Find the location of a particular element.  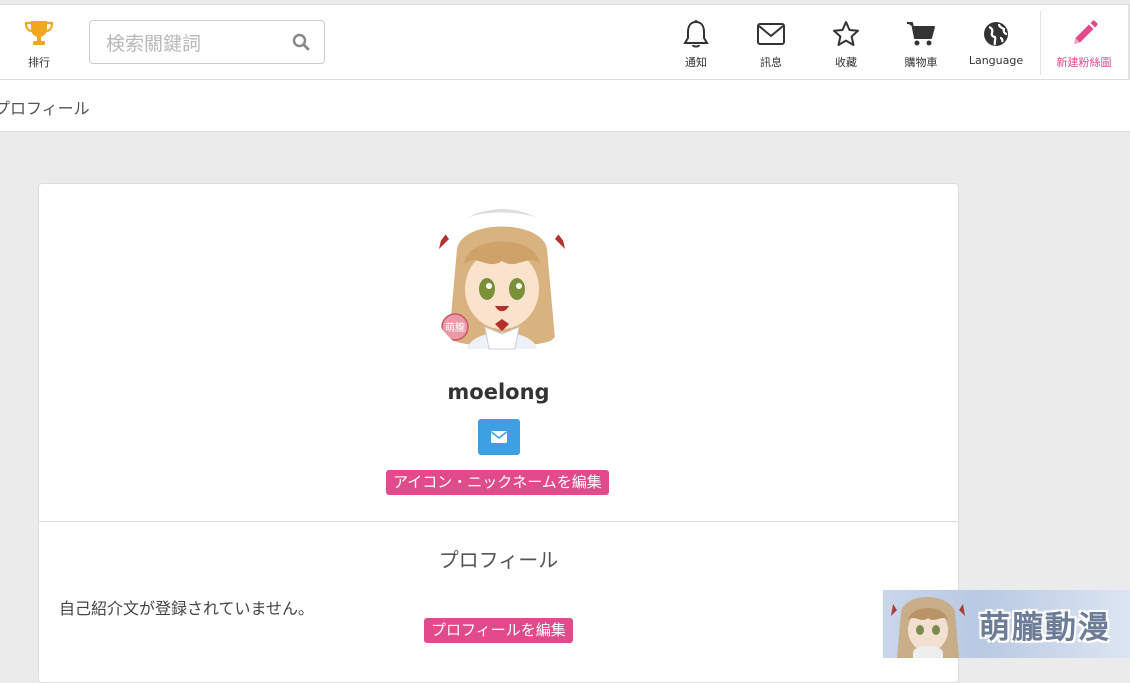

username: moelong is located at coordinates (498, 392).